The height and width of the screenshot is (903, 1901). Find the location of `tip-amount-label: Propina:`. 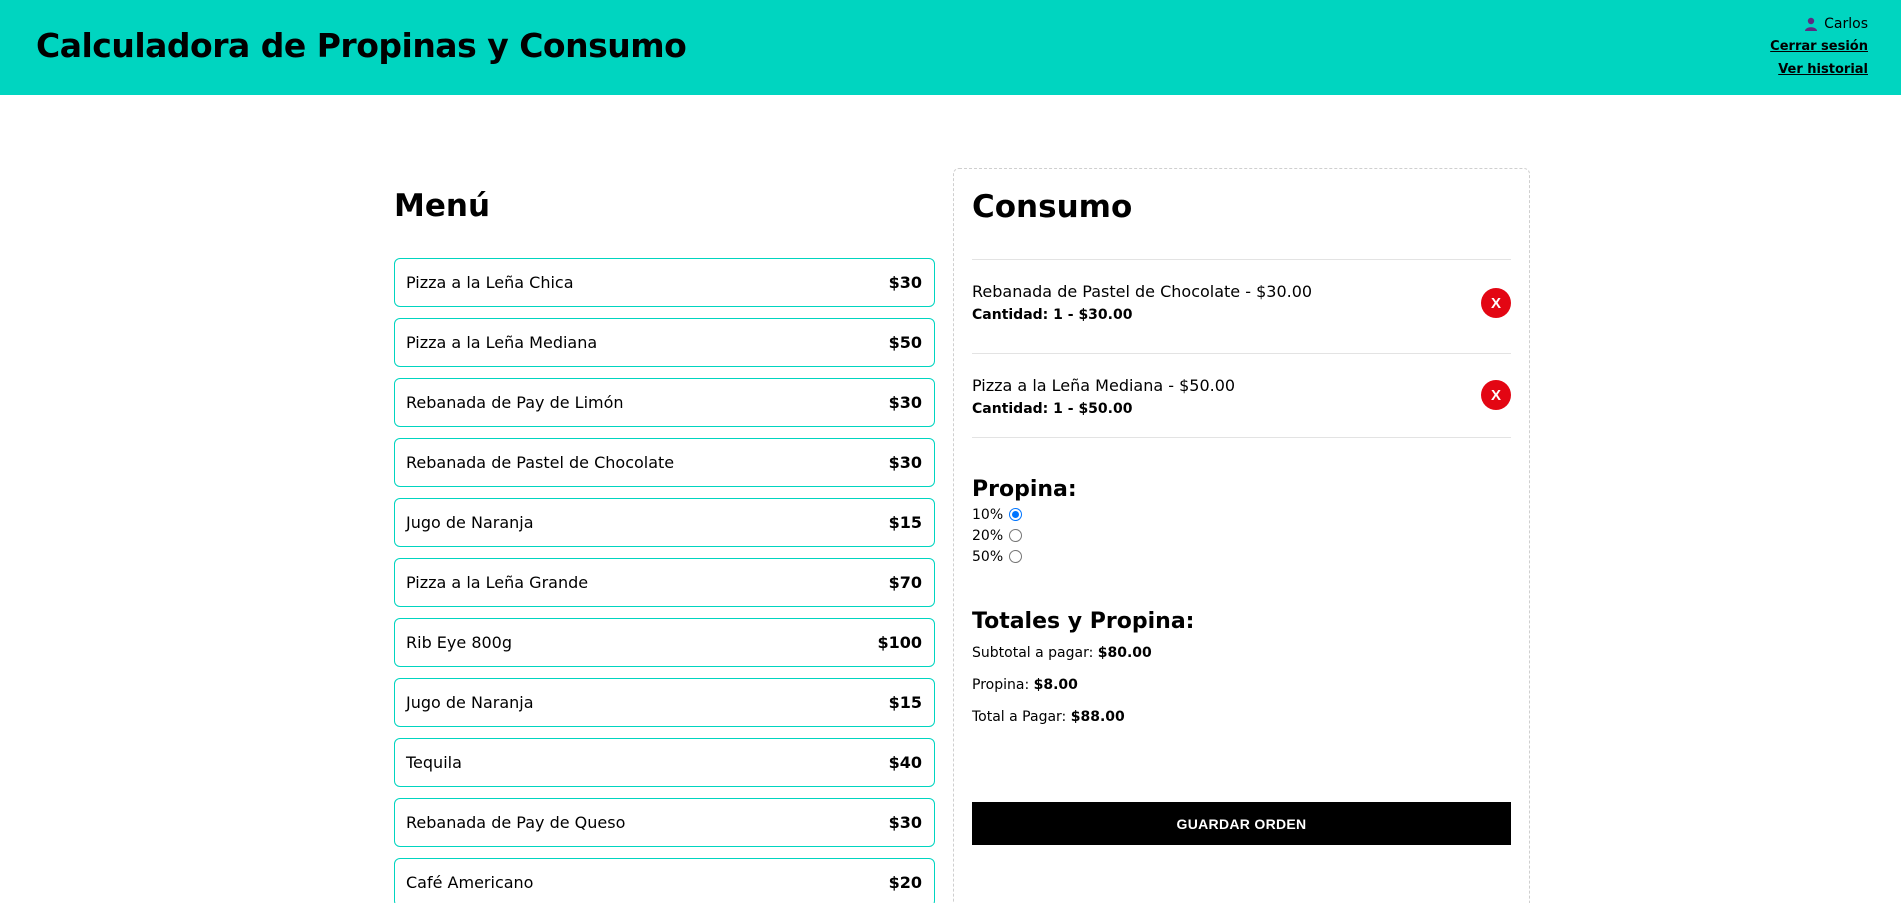

tip-amount-label: Propina: is located at coordinates (1001, 685).